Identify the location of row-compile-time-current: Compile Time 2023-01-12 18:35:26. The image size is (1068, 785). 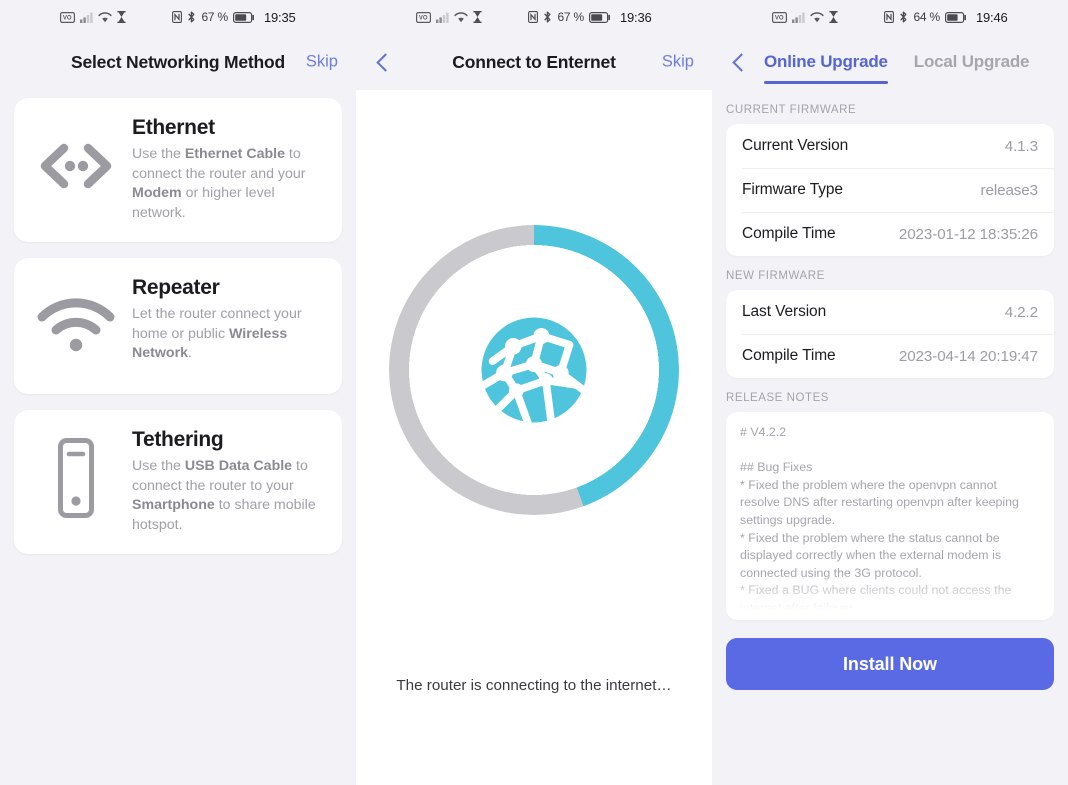
(890, 234).